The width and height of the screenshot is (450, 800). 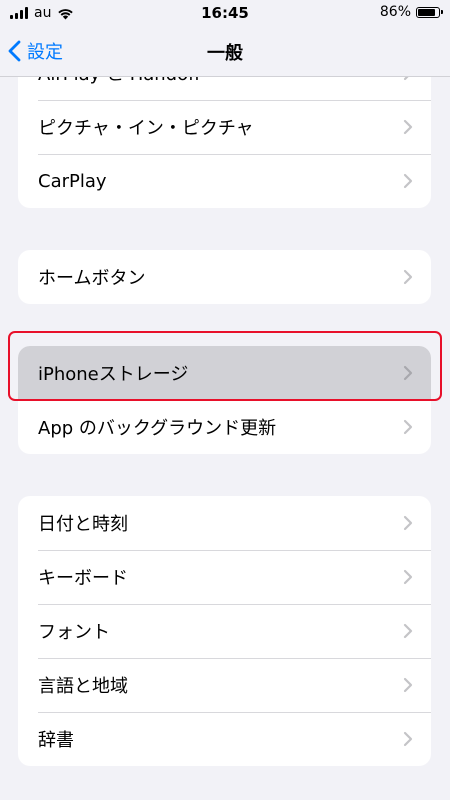 What do you see at coordinates (83, 524) in the screenshot?
I see `list-item-label: 日付と時刻` at bounding box center [83, 524].